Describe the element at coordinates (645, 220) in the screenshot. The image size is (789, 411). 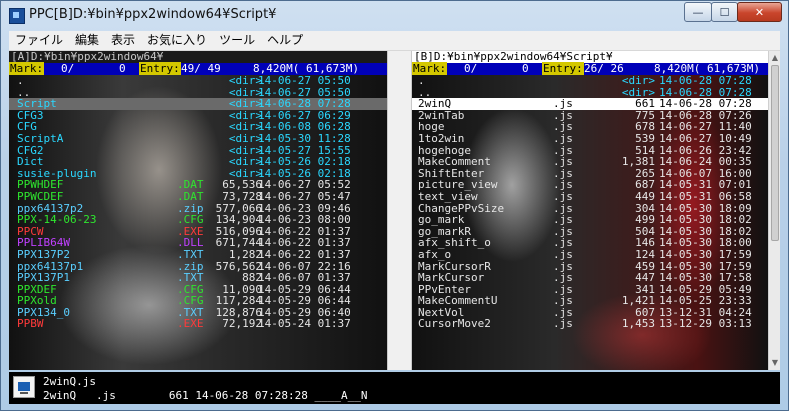
I see `file-size: 499` at that location.